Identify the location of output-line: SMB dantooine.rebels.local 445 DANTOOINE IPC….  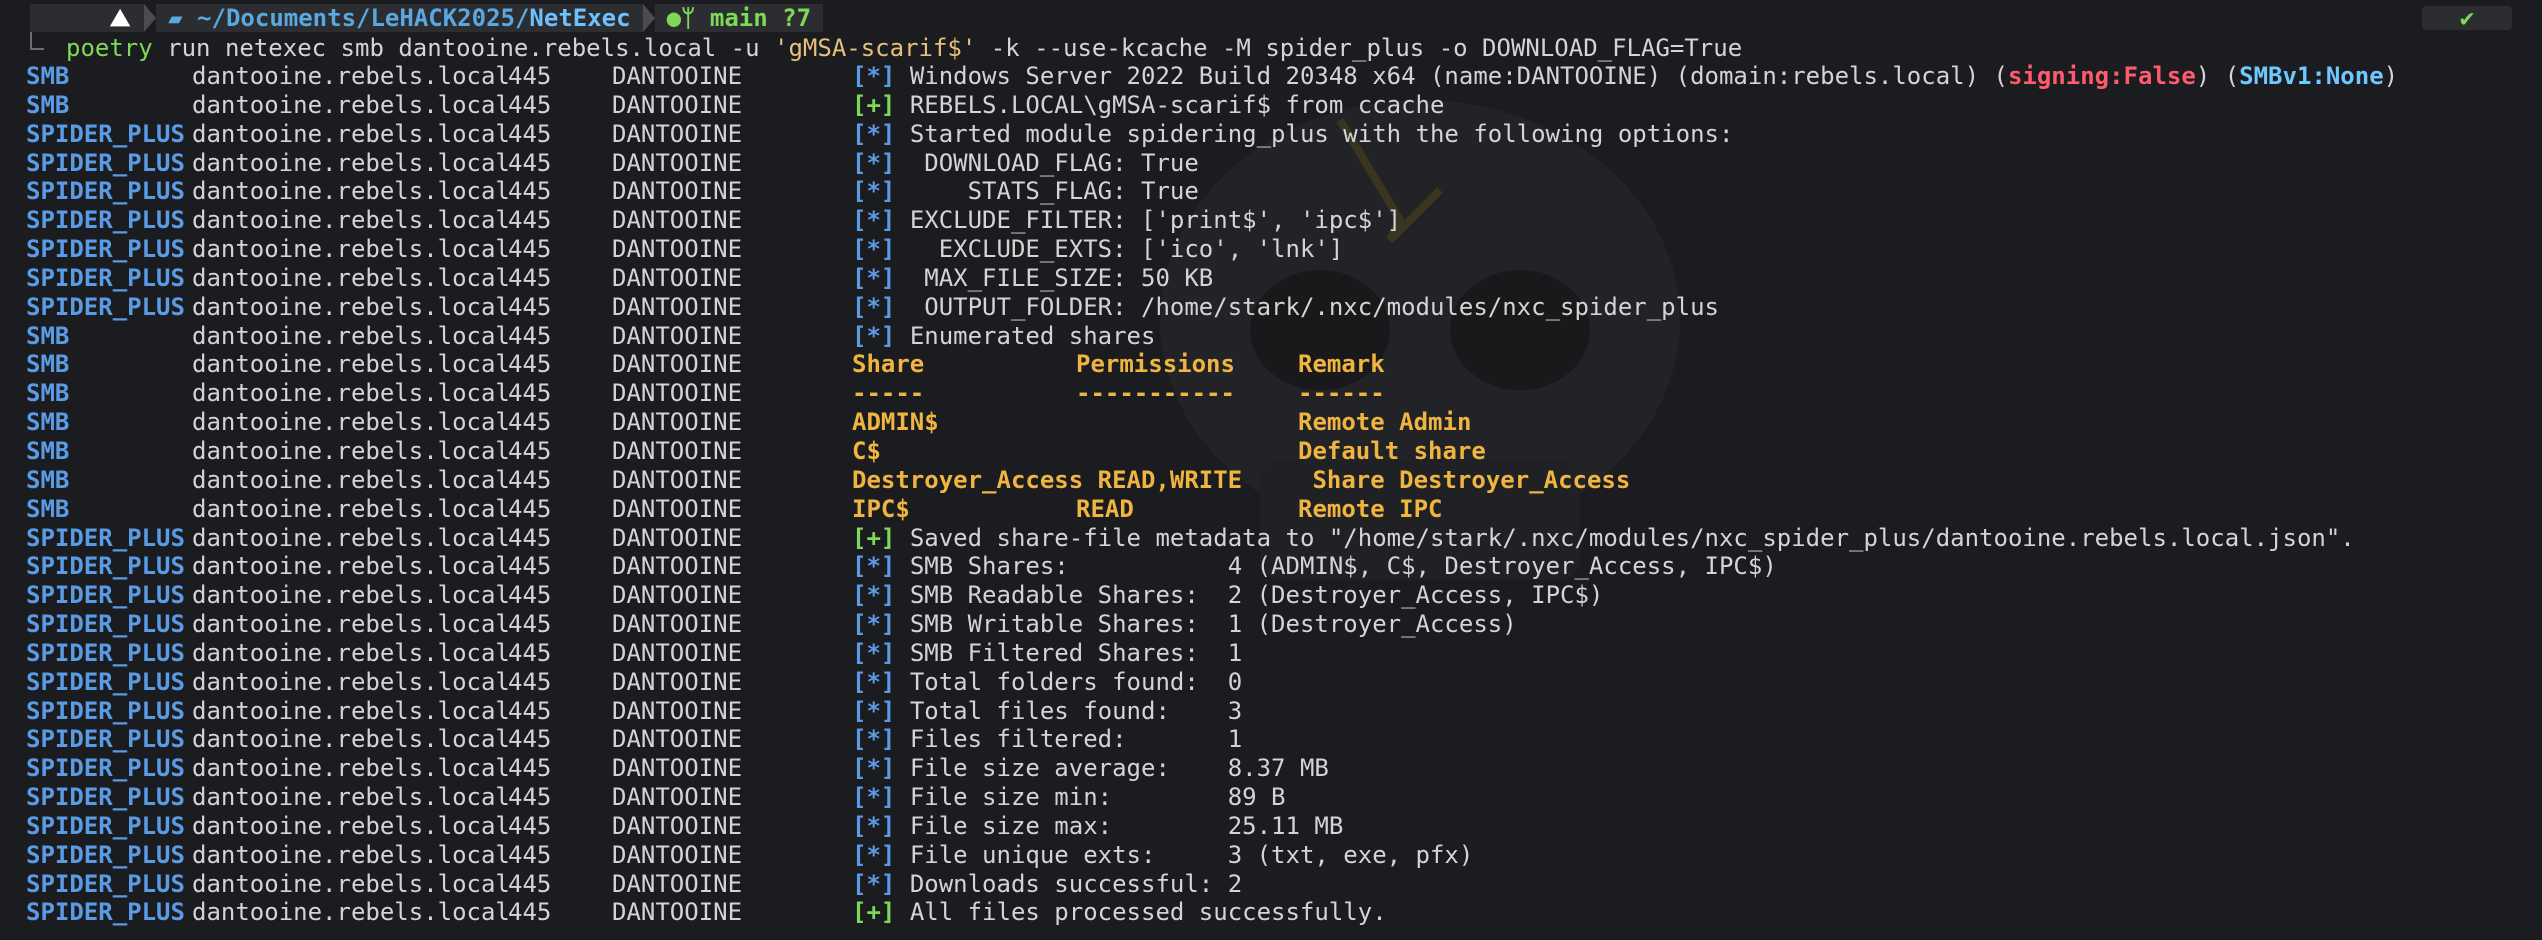
(1276, 509).